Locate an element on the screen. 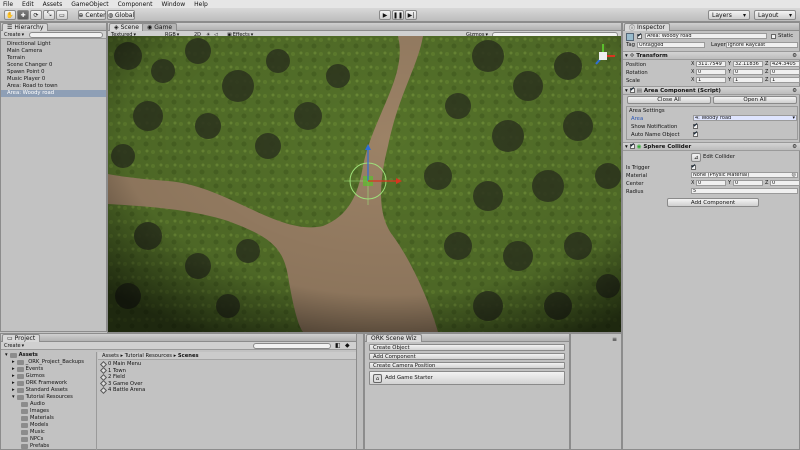 The image size is (800, 450). menu-component: Component is located at coordinates (135, 4).